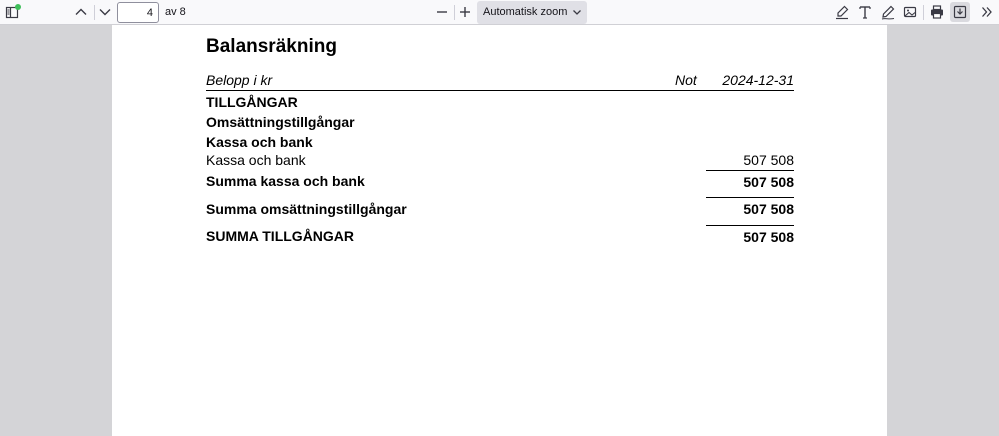 The image size is (999, 436). Describe the element at coordinates (252, 102) in the screenshot. I see `section-heading-assets: TILLGÅNGAR` at that location.